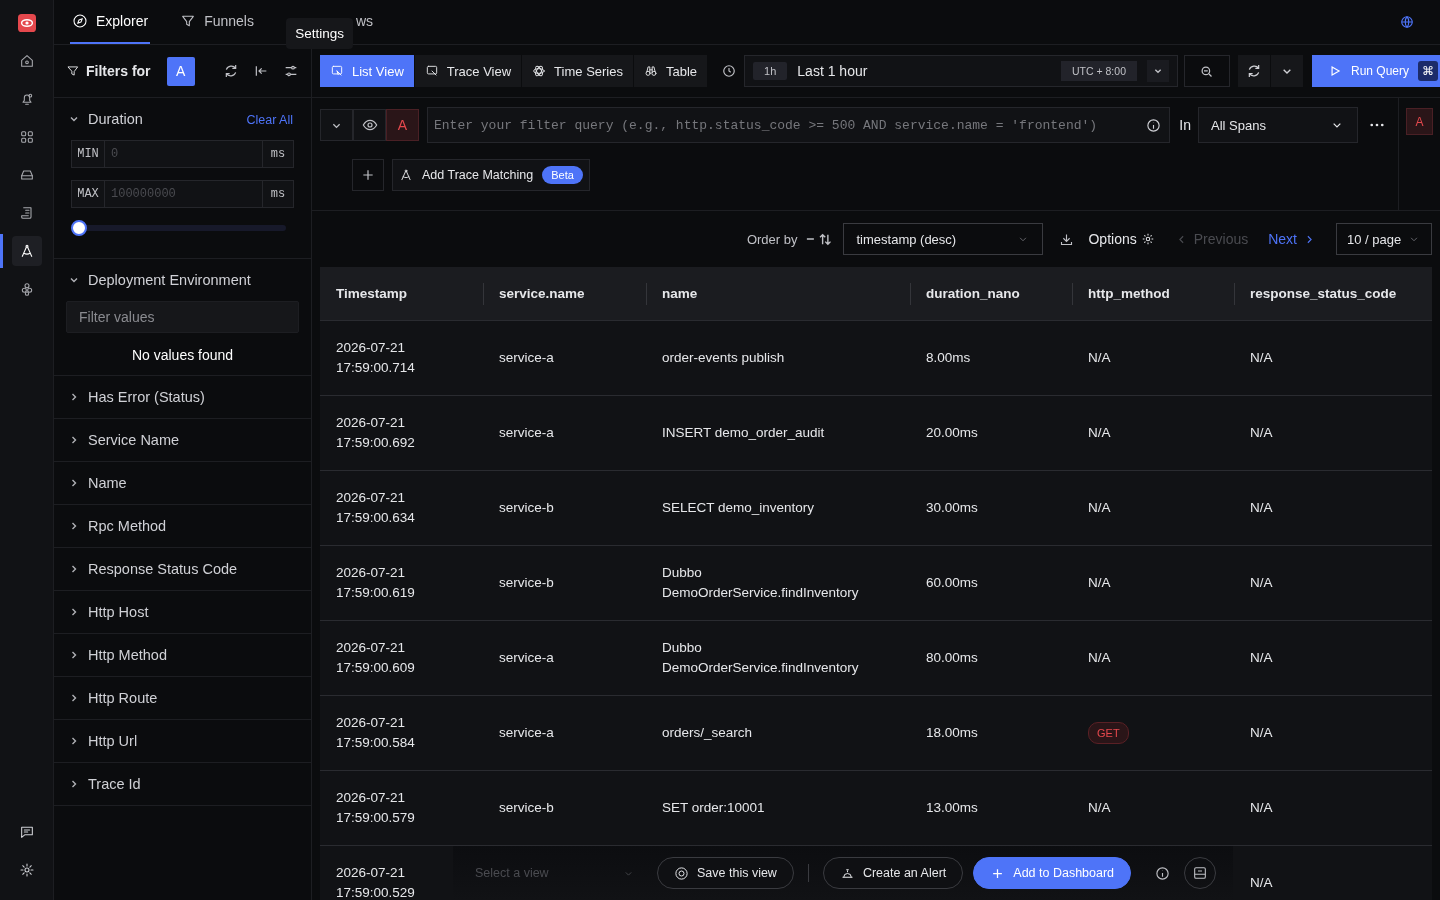 The width and height of the screenshot is (1440, 900). What do you see at coordinates (491, 175) in the screenshot?
I see `add-trace-matching-button: Add Trace Matching Beta` at bounding box center [491, 175].